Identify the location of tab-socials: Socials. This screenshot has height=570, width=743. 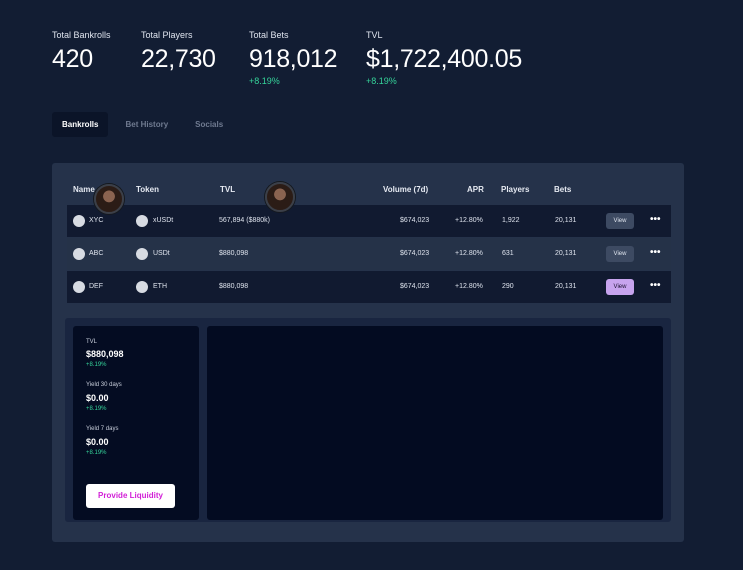
(209, 124).